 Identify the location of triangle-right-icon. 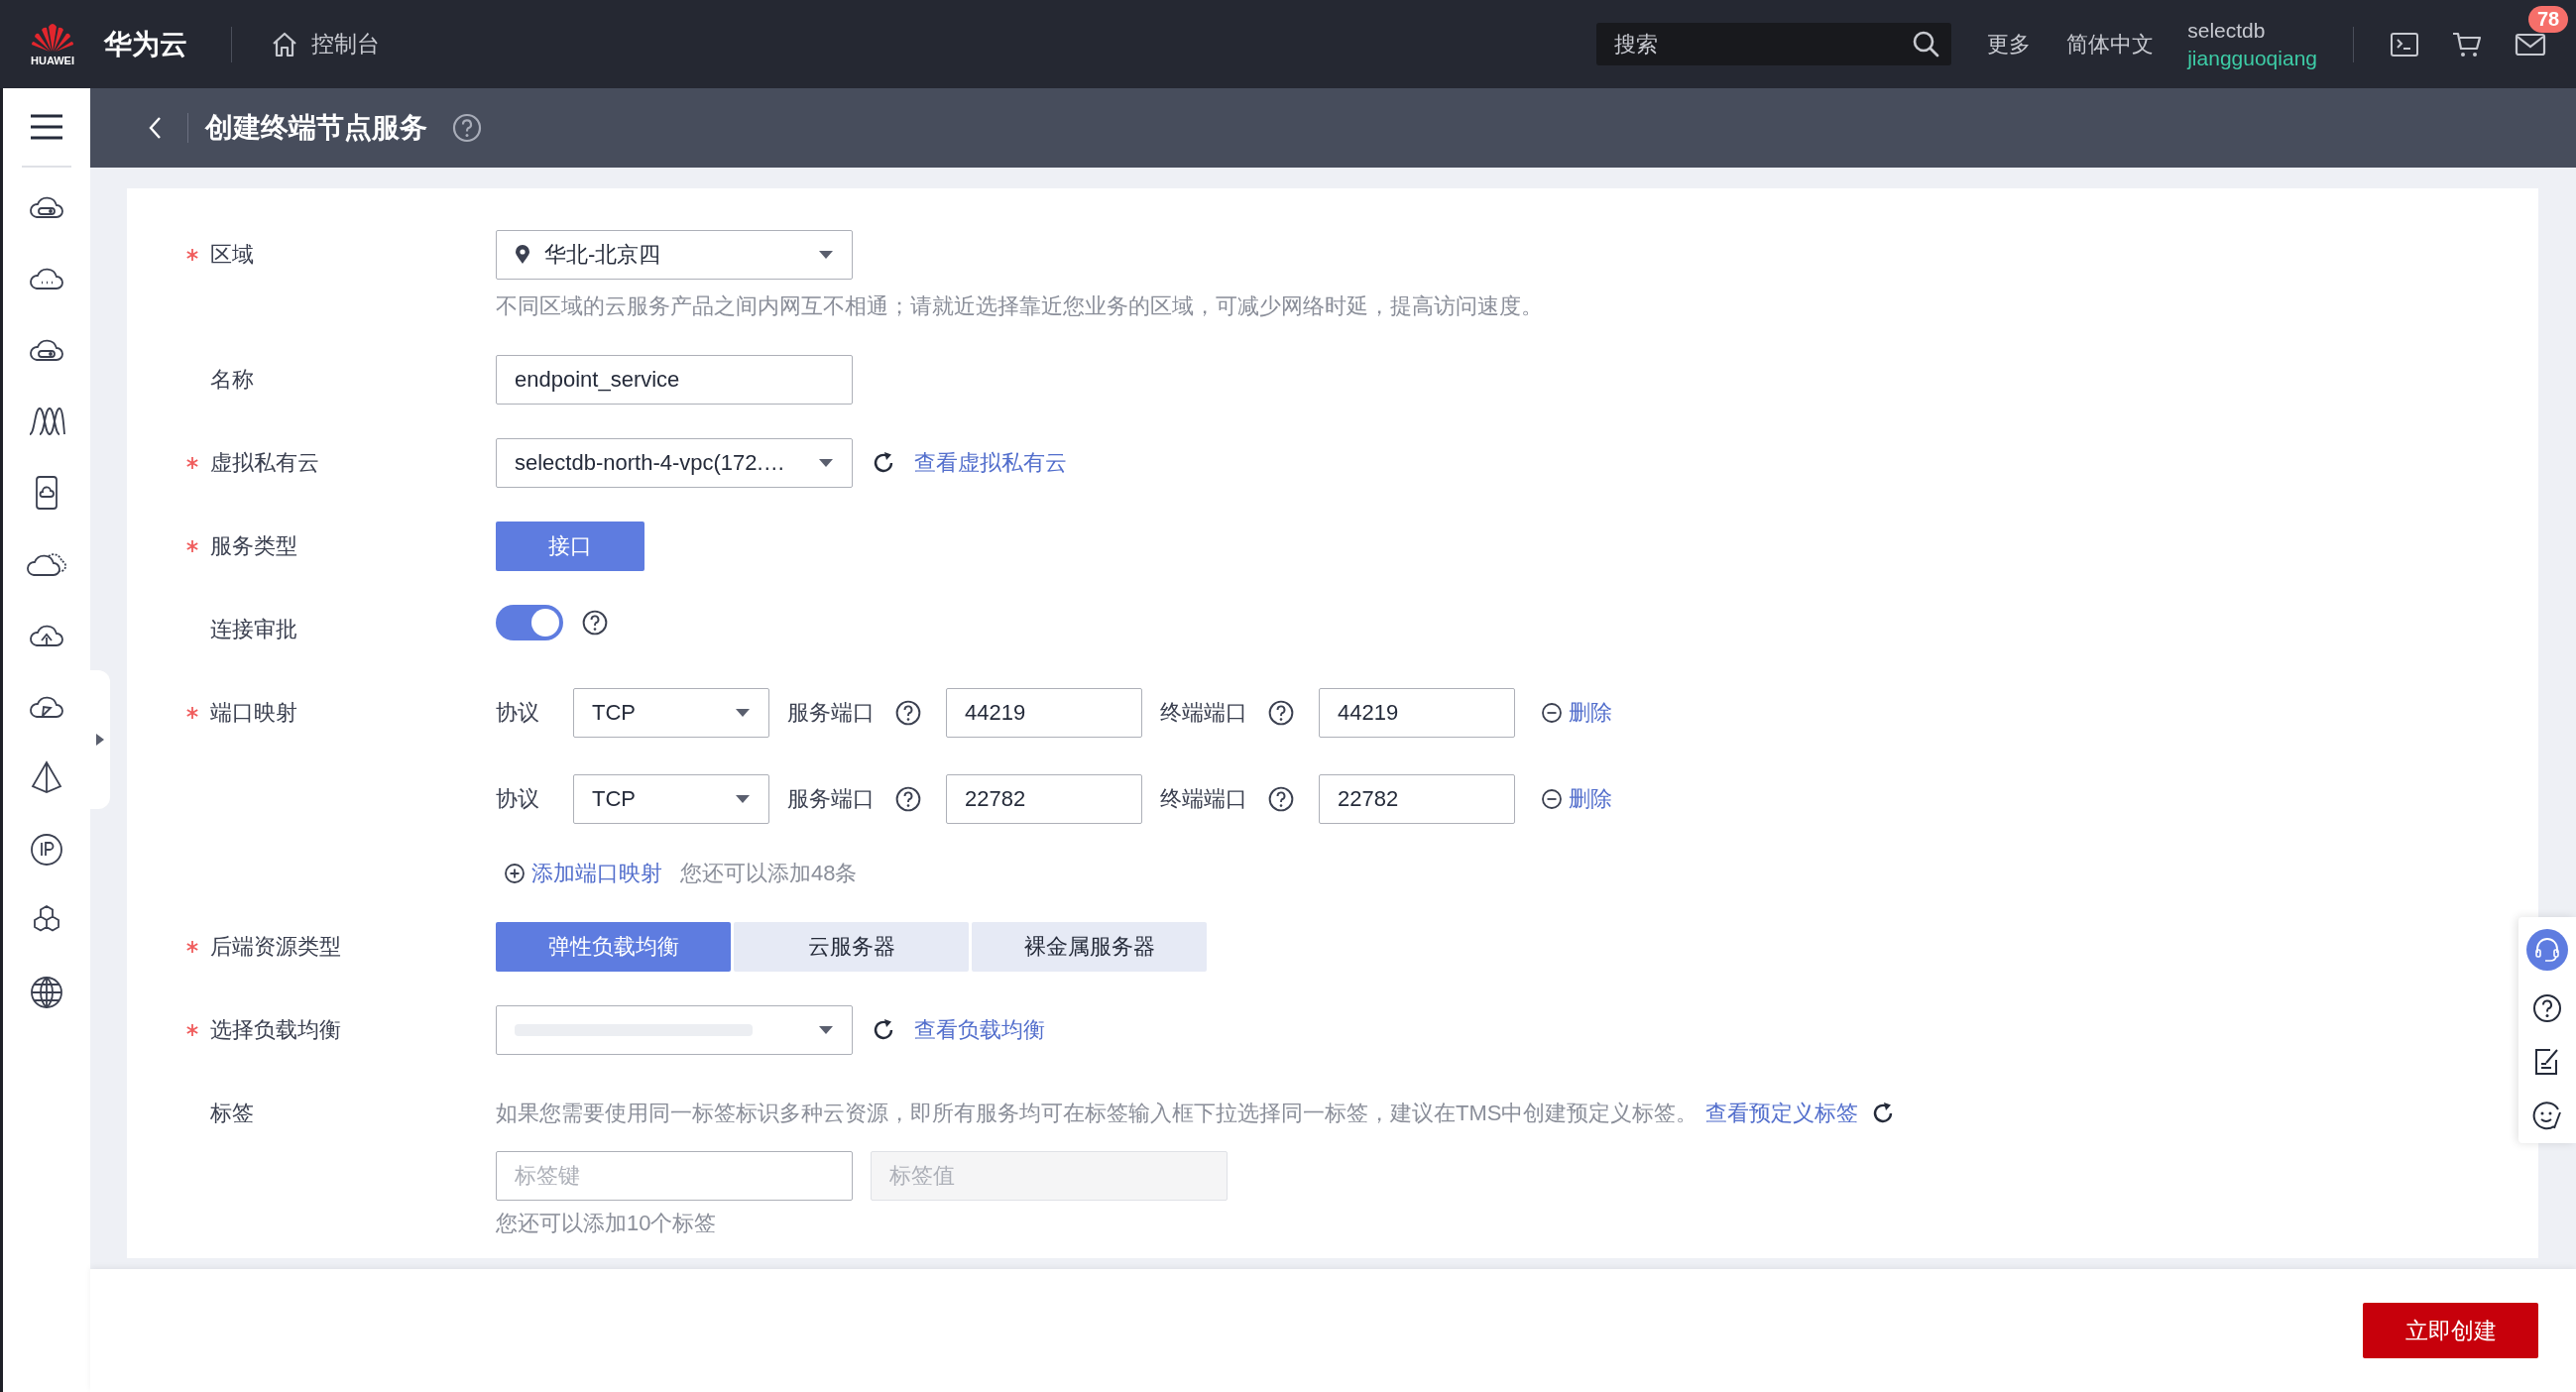
(100, 740).